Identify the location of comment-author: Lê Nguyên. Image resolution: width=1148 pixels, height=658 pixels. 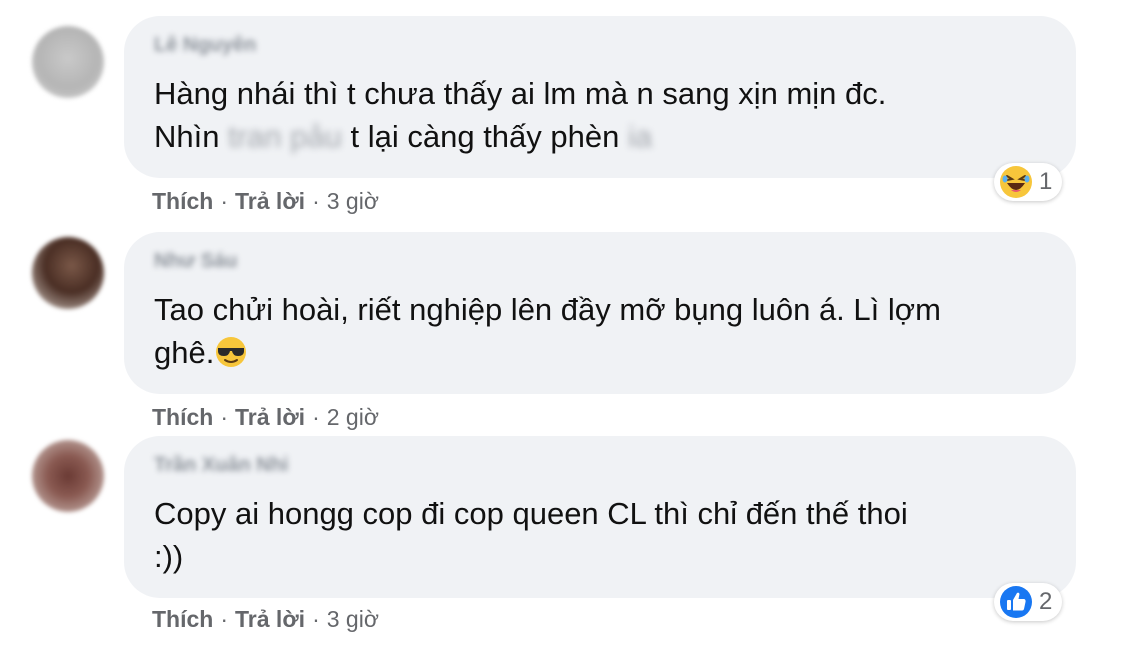
(205, 45).